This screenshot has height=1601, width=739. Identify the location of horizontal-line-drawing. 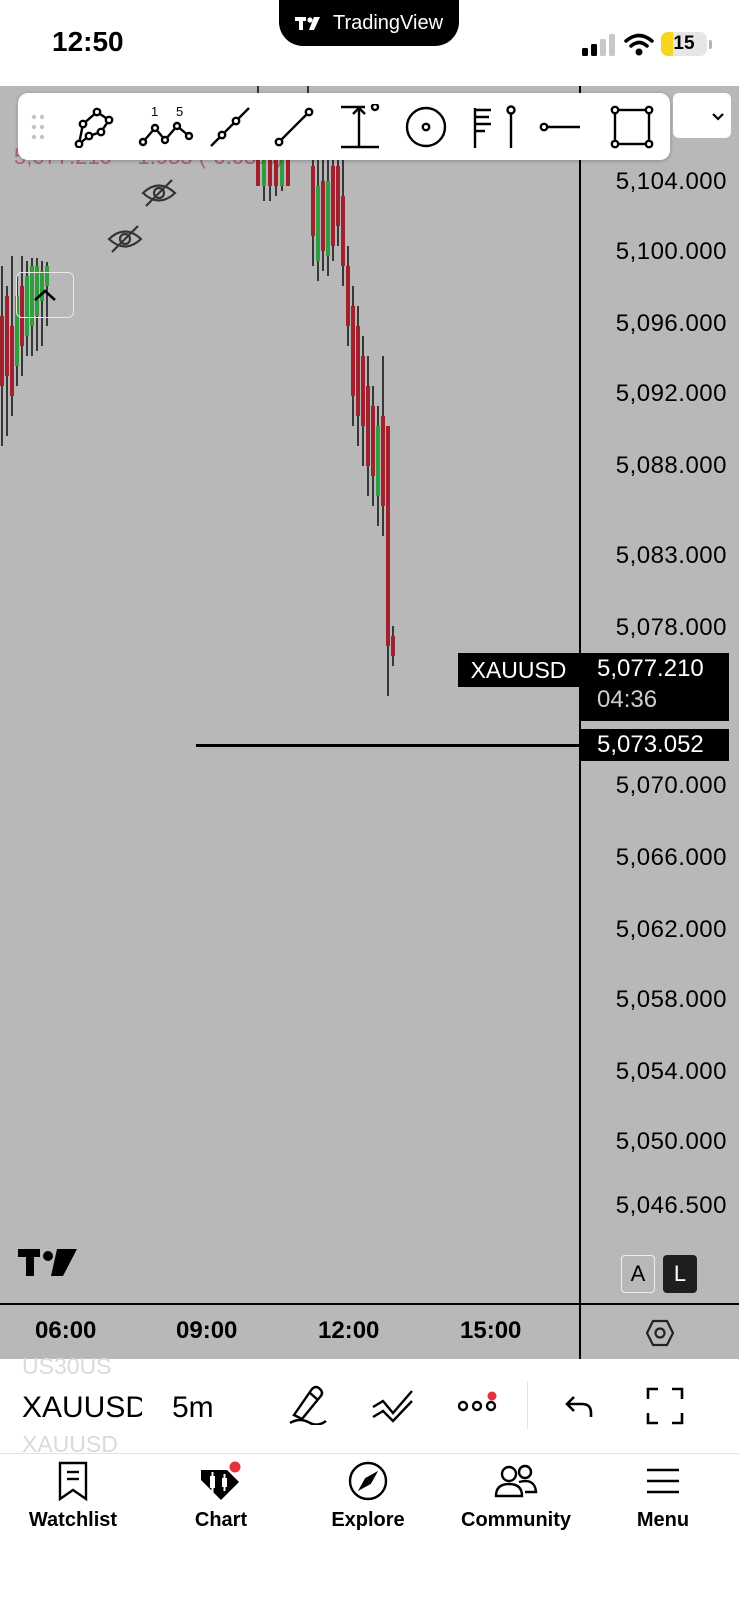
(387, 745).